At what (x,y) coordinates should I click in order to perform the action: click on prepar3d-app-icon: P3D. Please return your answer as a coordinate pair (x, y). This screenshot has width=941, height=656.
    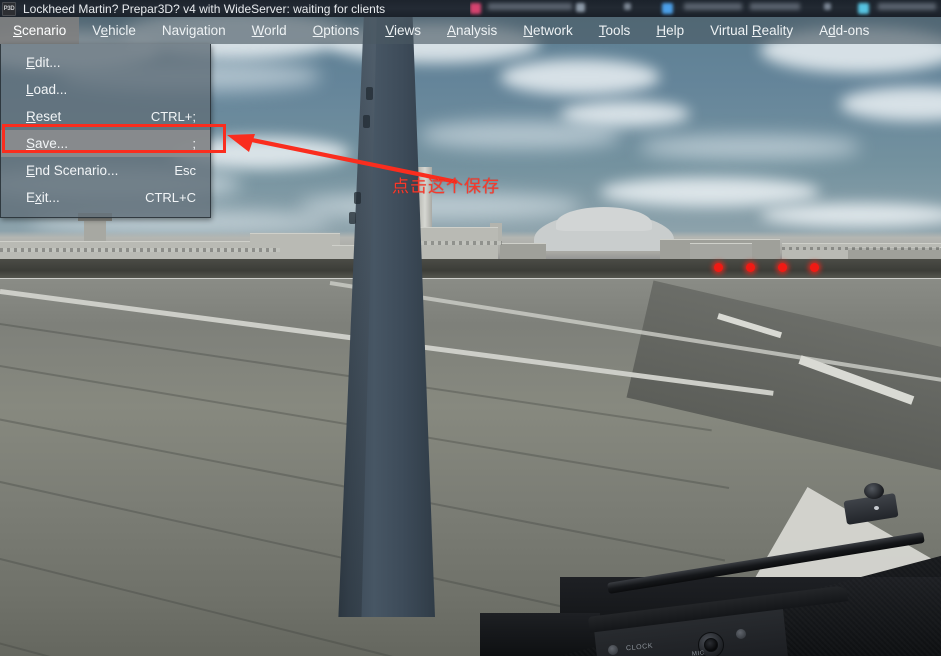
    Looking at the image, I should click on (9, 8).